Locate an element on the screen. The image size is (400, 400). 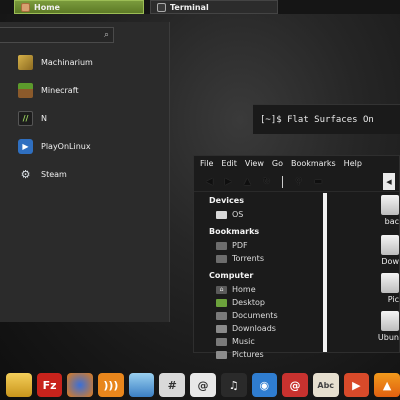
place-label: Pictures is located at coordinates (248, 354).